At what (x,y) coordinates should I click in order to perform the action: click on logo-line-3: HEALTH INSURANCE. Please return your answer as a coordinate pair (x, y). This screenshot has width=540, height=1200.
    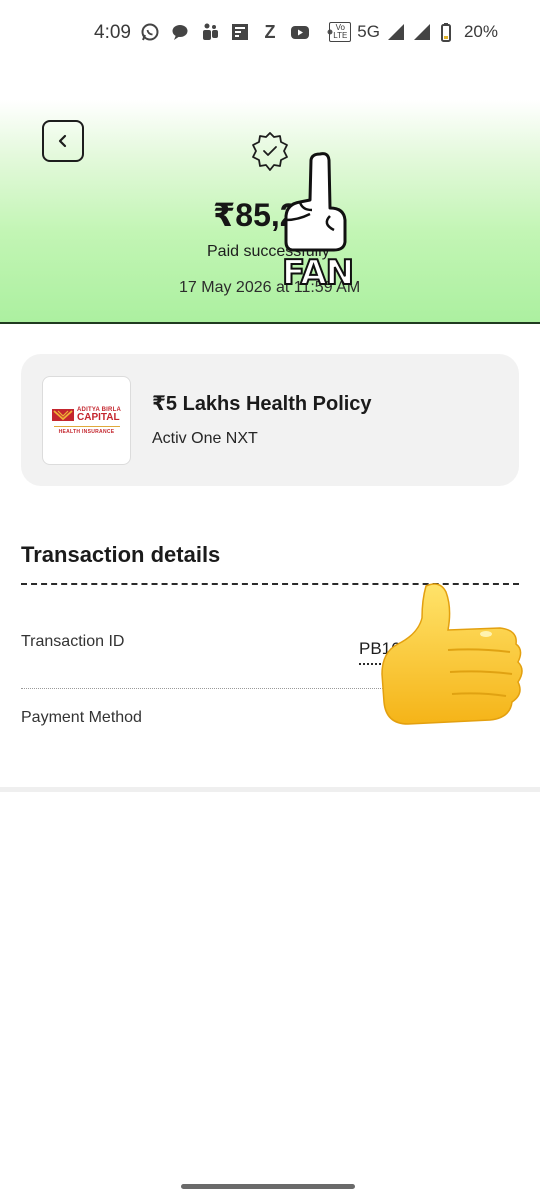
    Looking at the image, I should click on (86, 431).